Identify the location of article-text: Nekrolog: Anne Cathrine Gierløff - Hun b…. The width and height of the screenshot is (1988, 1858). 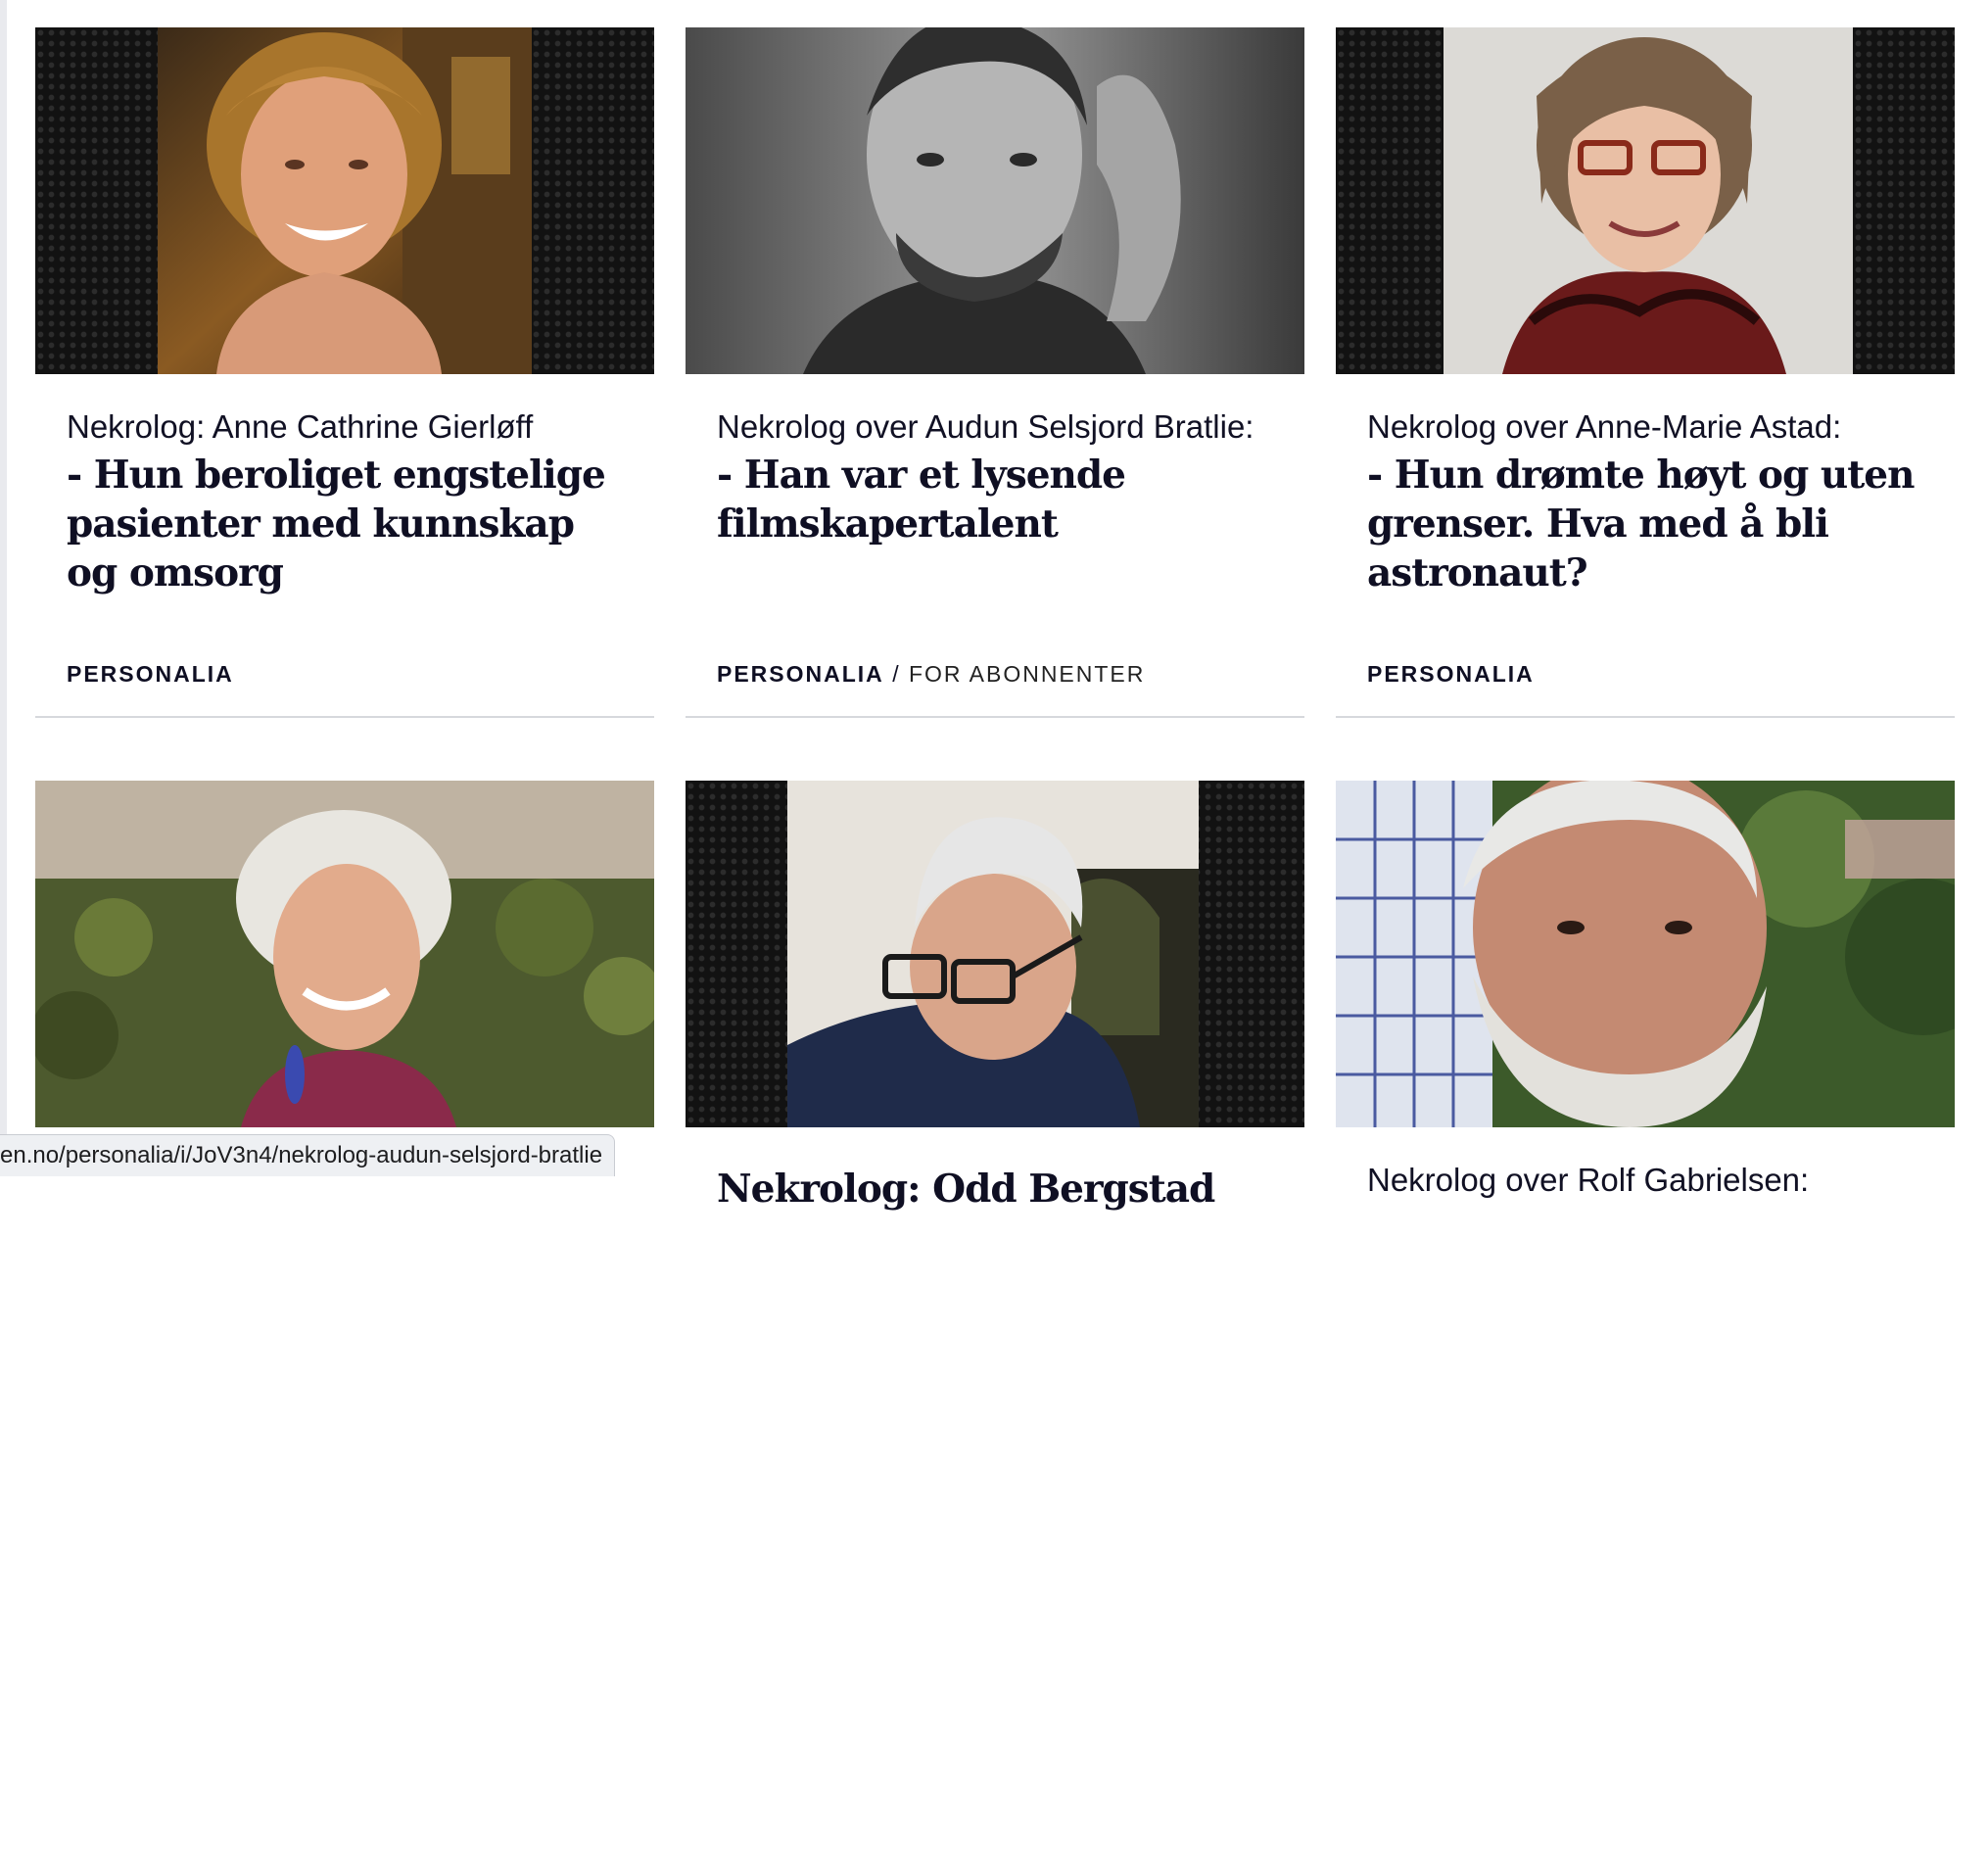
(344, 485).